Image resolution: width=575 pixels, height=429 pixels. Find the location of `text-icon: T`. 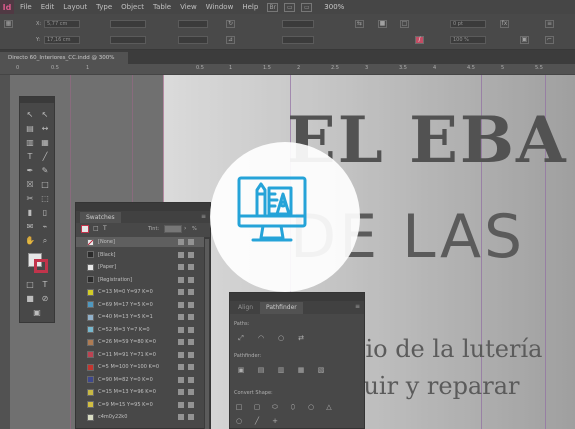

text-icon: T is located at coordinates (105, 228).